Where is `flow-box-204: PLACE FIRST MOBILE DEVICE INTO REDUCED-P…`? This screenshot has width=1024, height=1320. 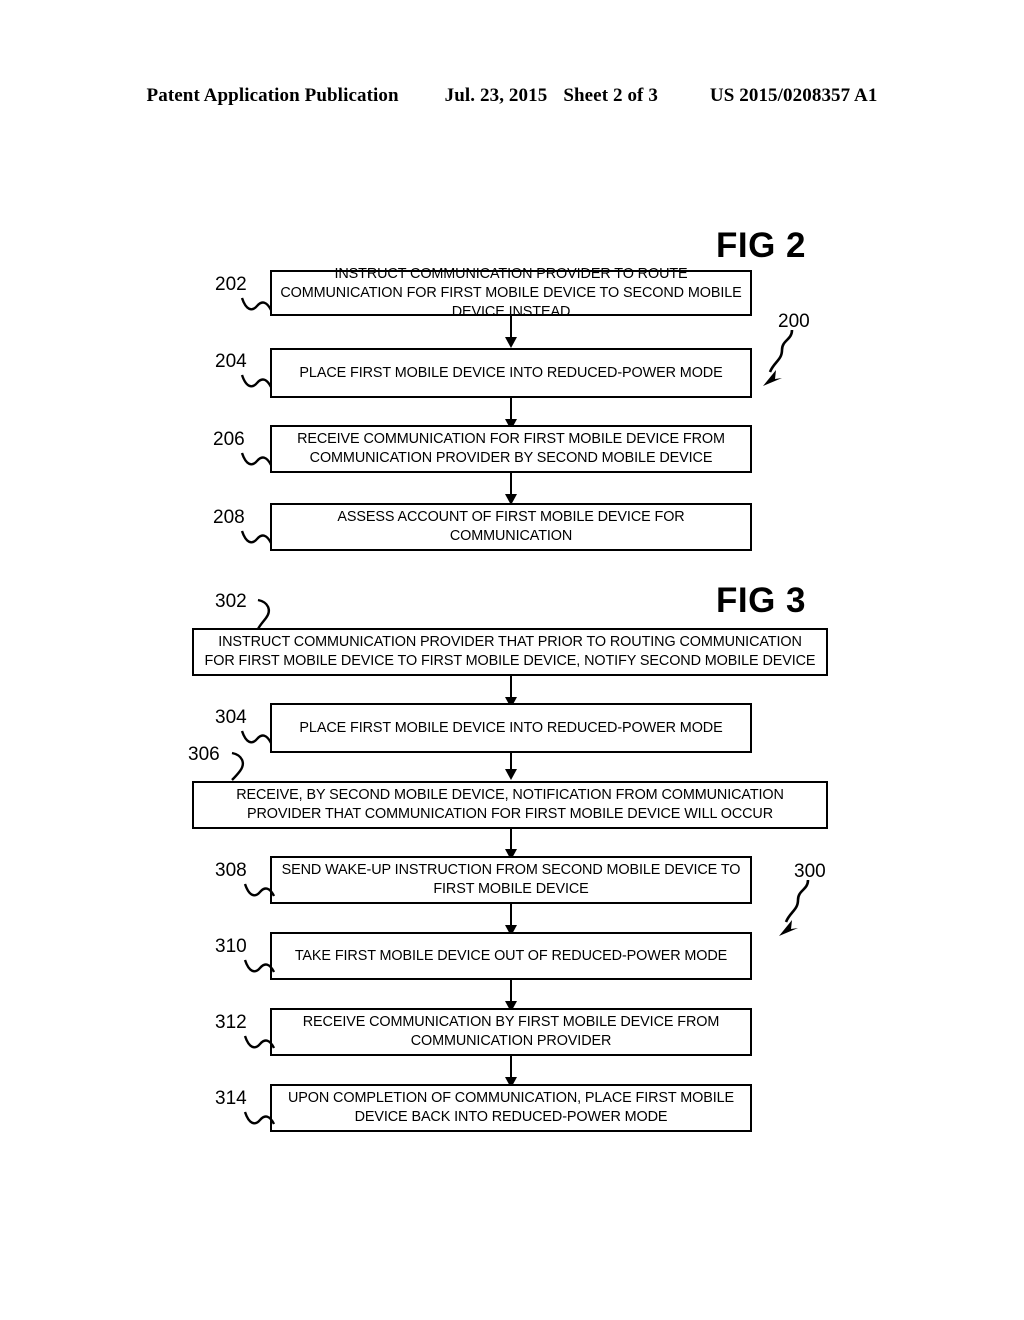
flow-box-204: PLACE FIRST MOBILE DEVICE INTO REDUCED-P… is located at coordinates (511, 373).